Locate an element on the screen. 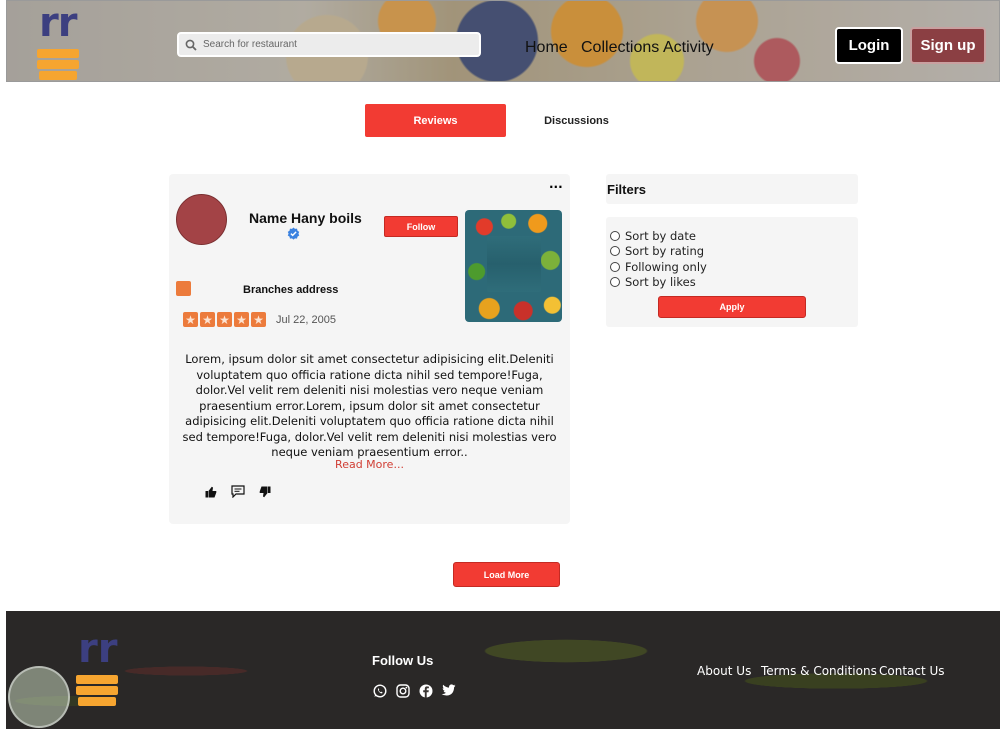 This screenshot has width=1000, height=735. login-button: Login is located at coordinates (869, 45).